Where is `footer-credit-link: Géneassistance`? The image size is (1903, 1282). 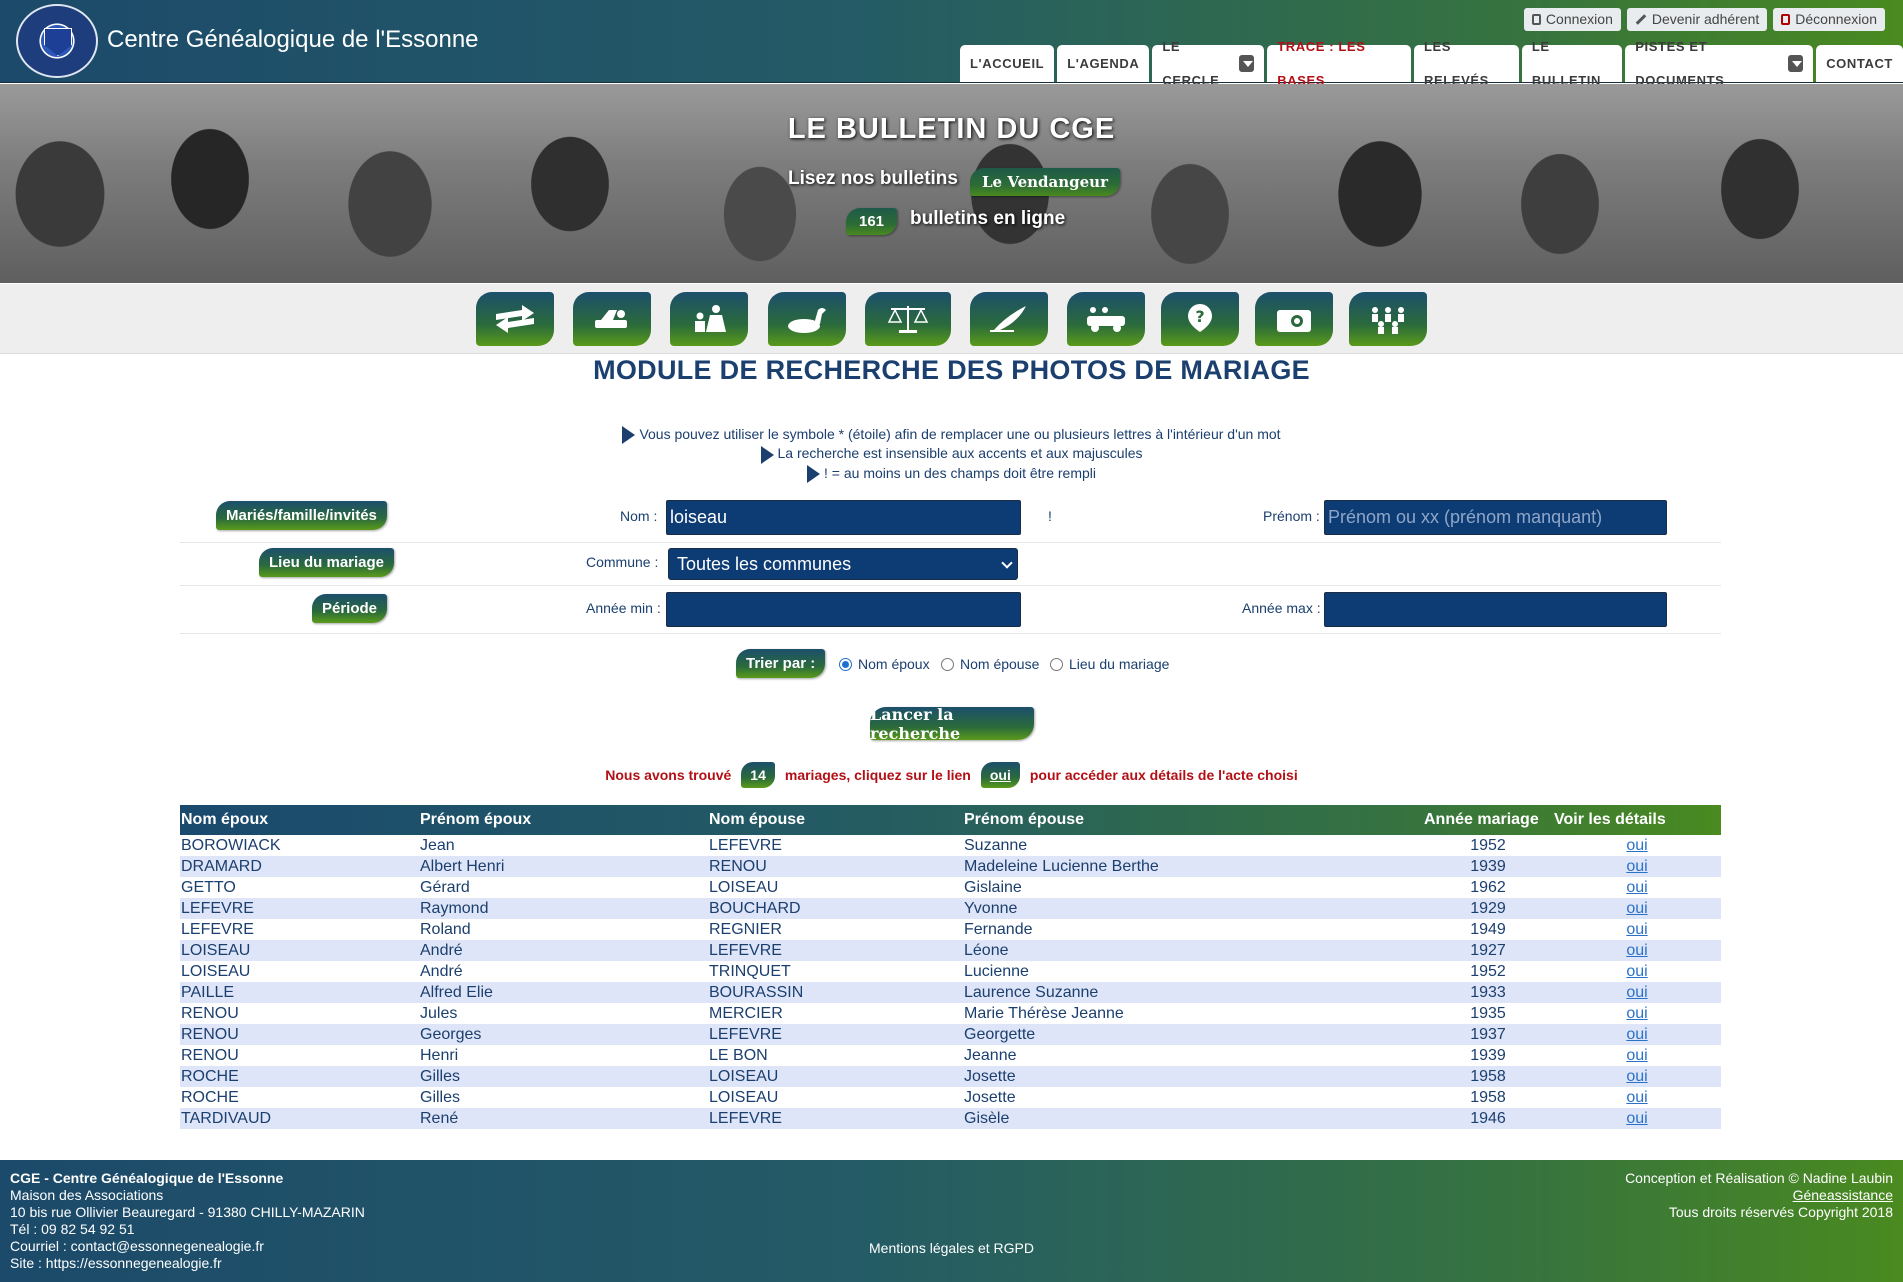 footer-credit-link: Géneassistance is located at coordinates (1759, 1195).